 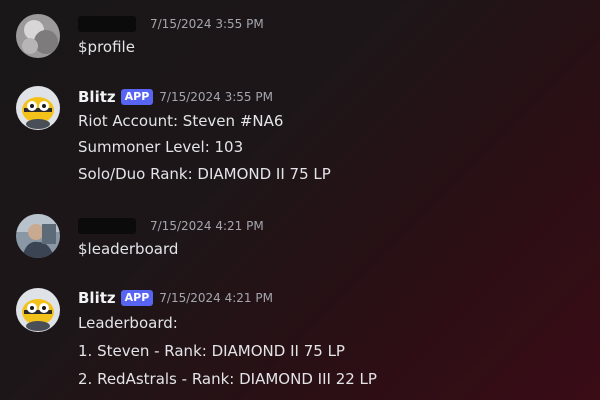 What do you see at coordinates (106, 47) in the screenshot?
I see `message-text: $profile` at bounding box center [106, 47].